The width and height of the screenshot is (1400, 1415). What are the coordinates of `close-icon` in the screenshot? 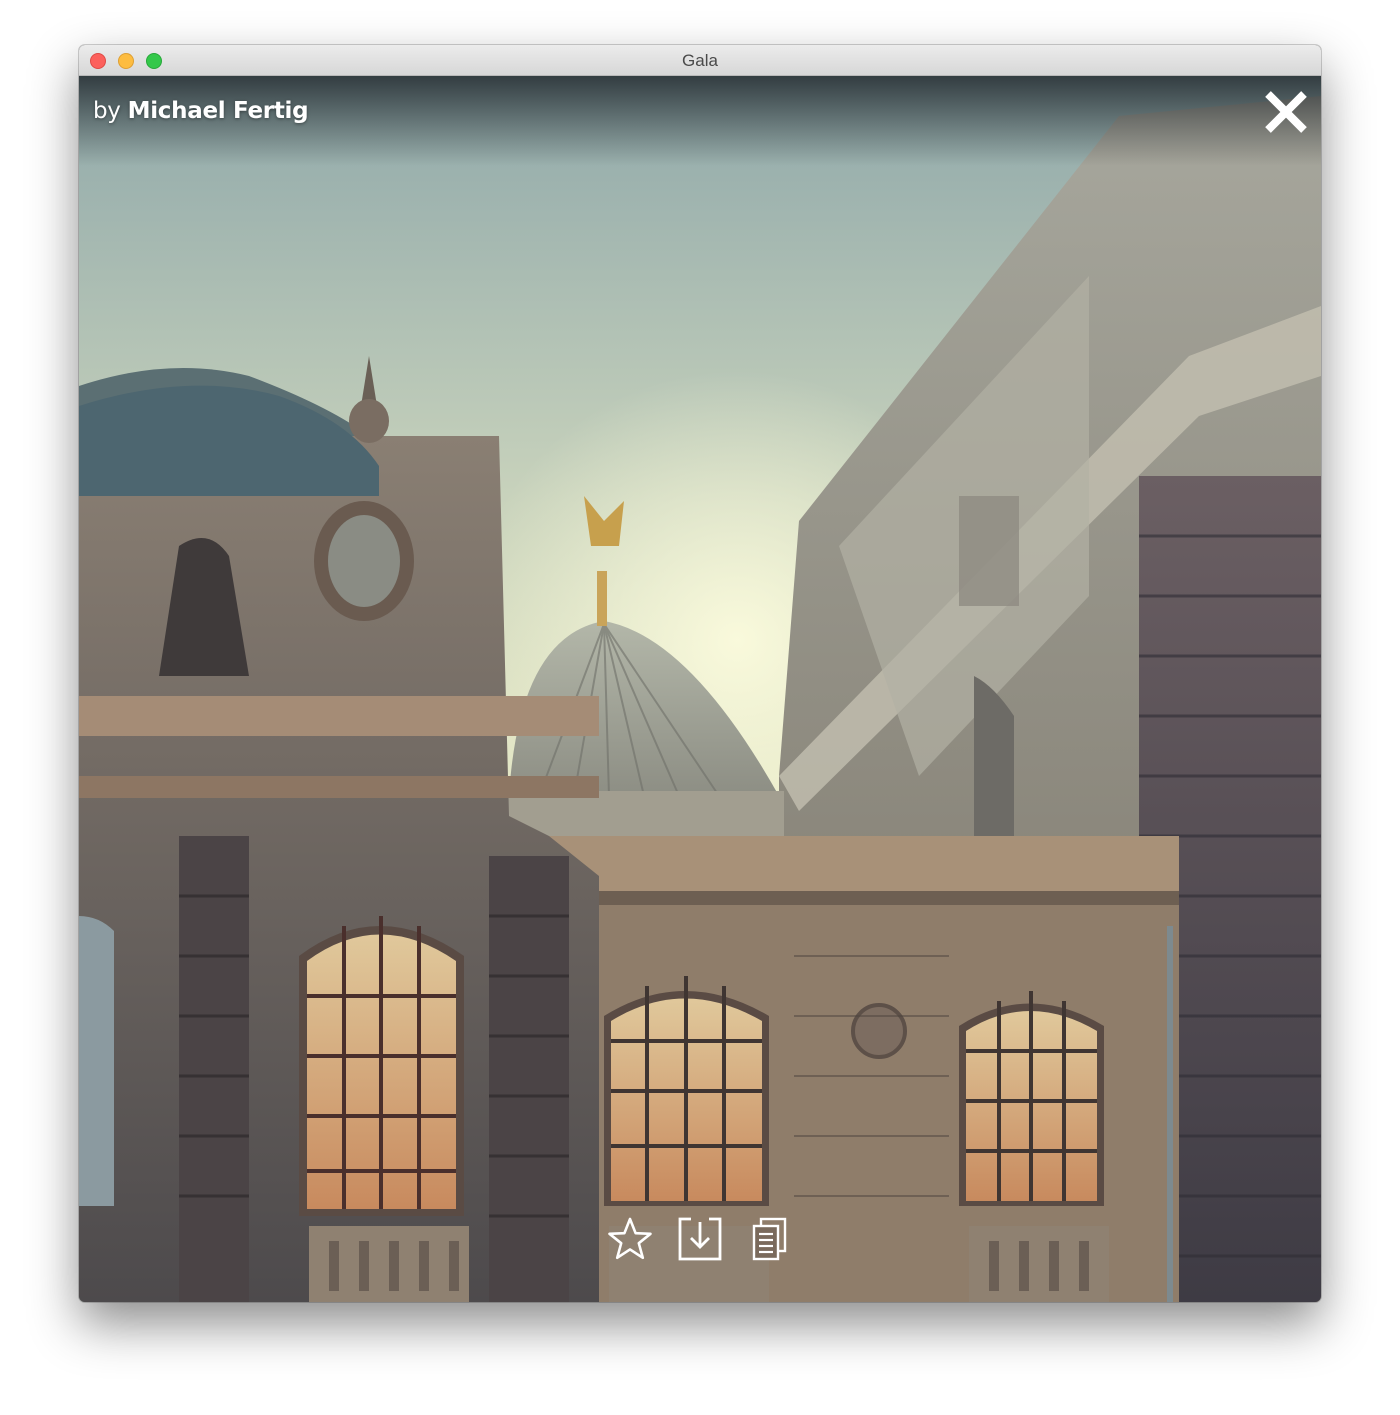 It's located at (1286, 112).